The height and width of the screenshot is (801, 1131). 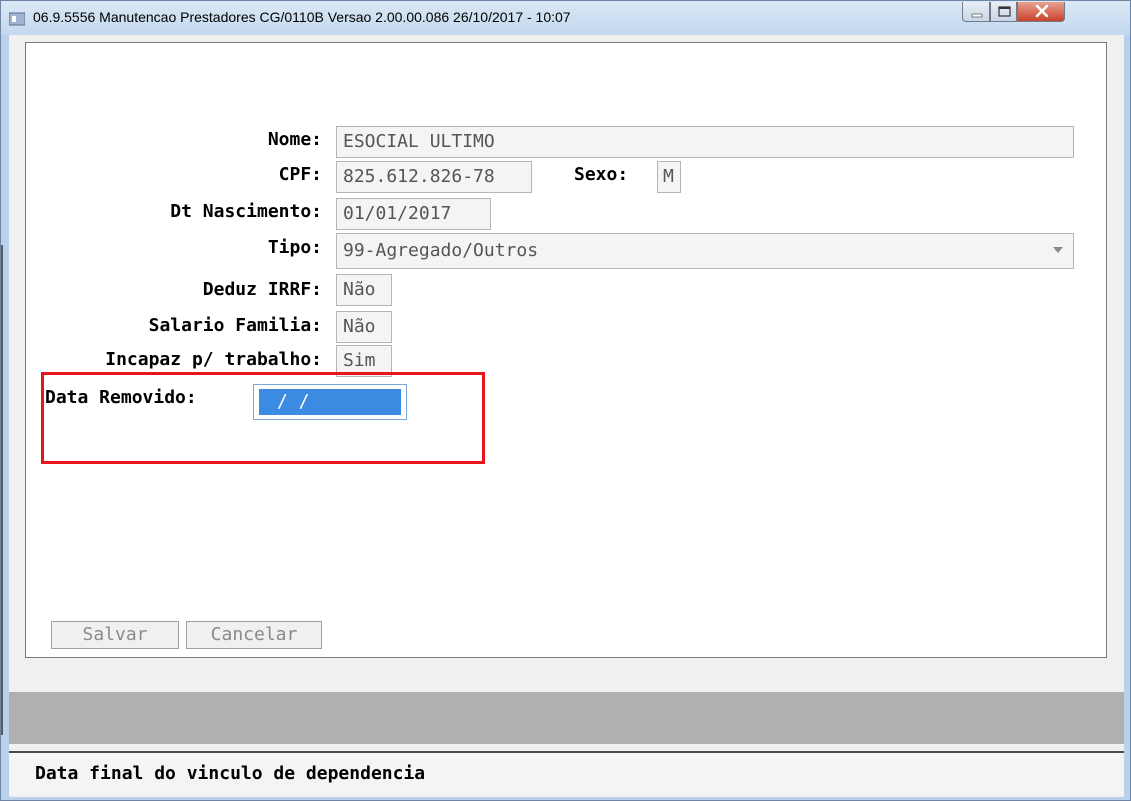 I want to click on minimize-icon, so click(x=977, y=15).